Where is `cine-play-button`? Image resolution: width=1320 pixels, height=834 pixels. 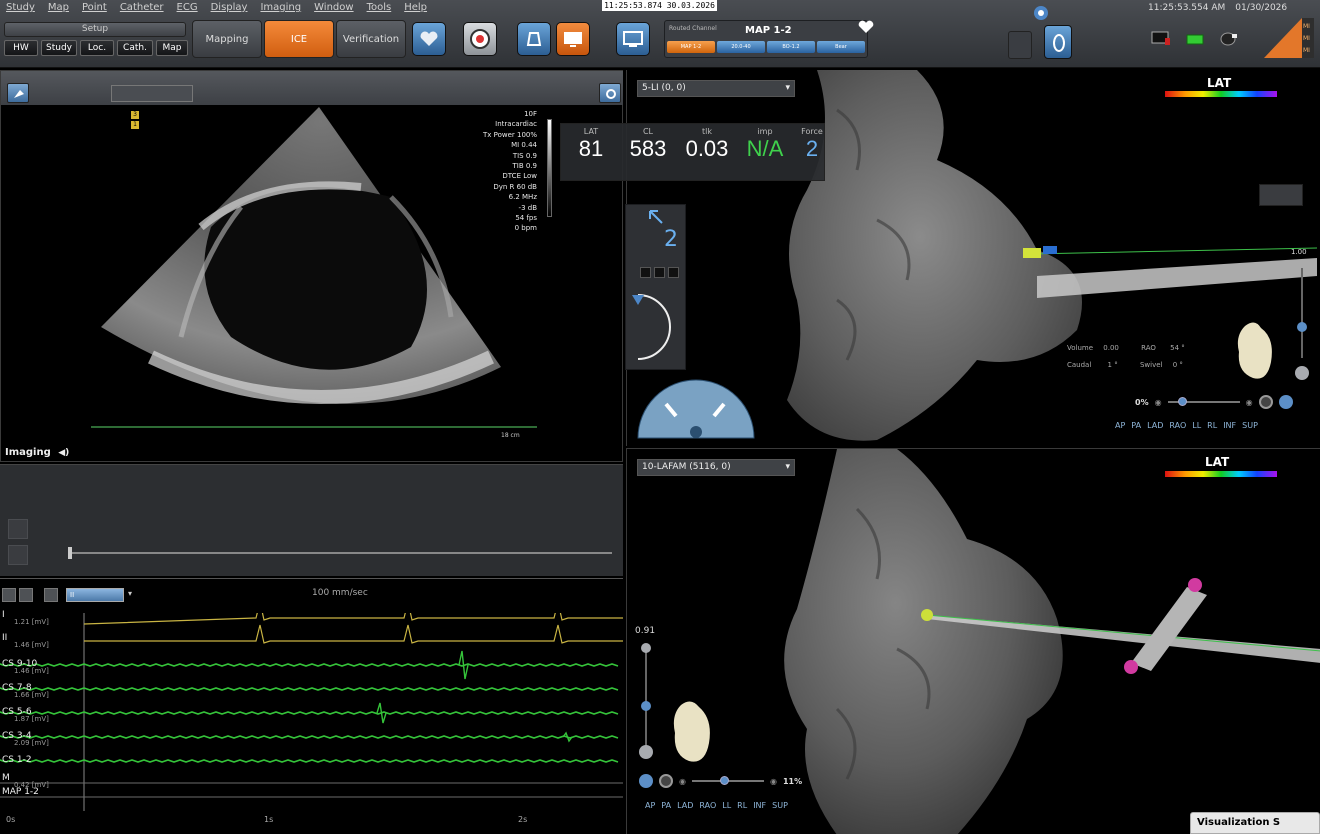
cine-play-button is located at coordinates (18, 529).